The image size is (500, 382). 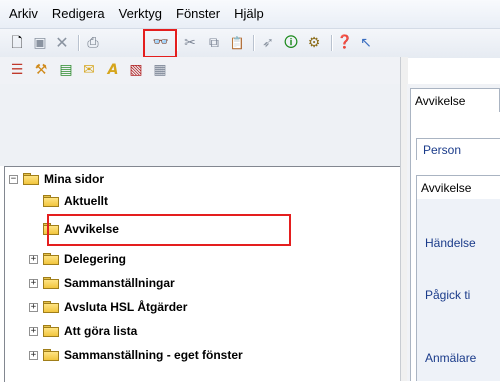 I want to click on field-label-pagick: Pågick ti, so click(x=448, y=295).